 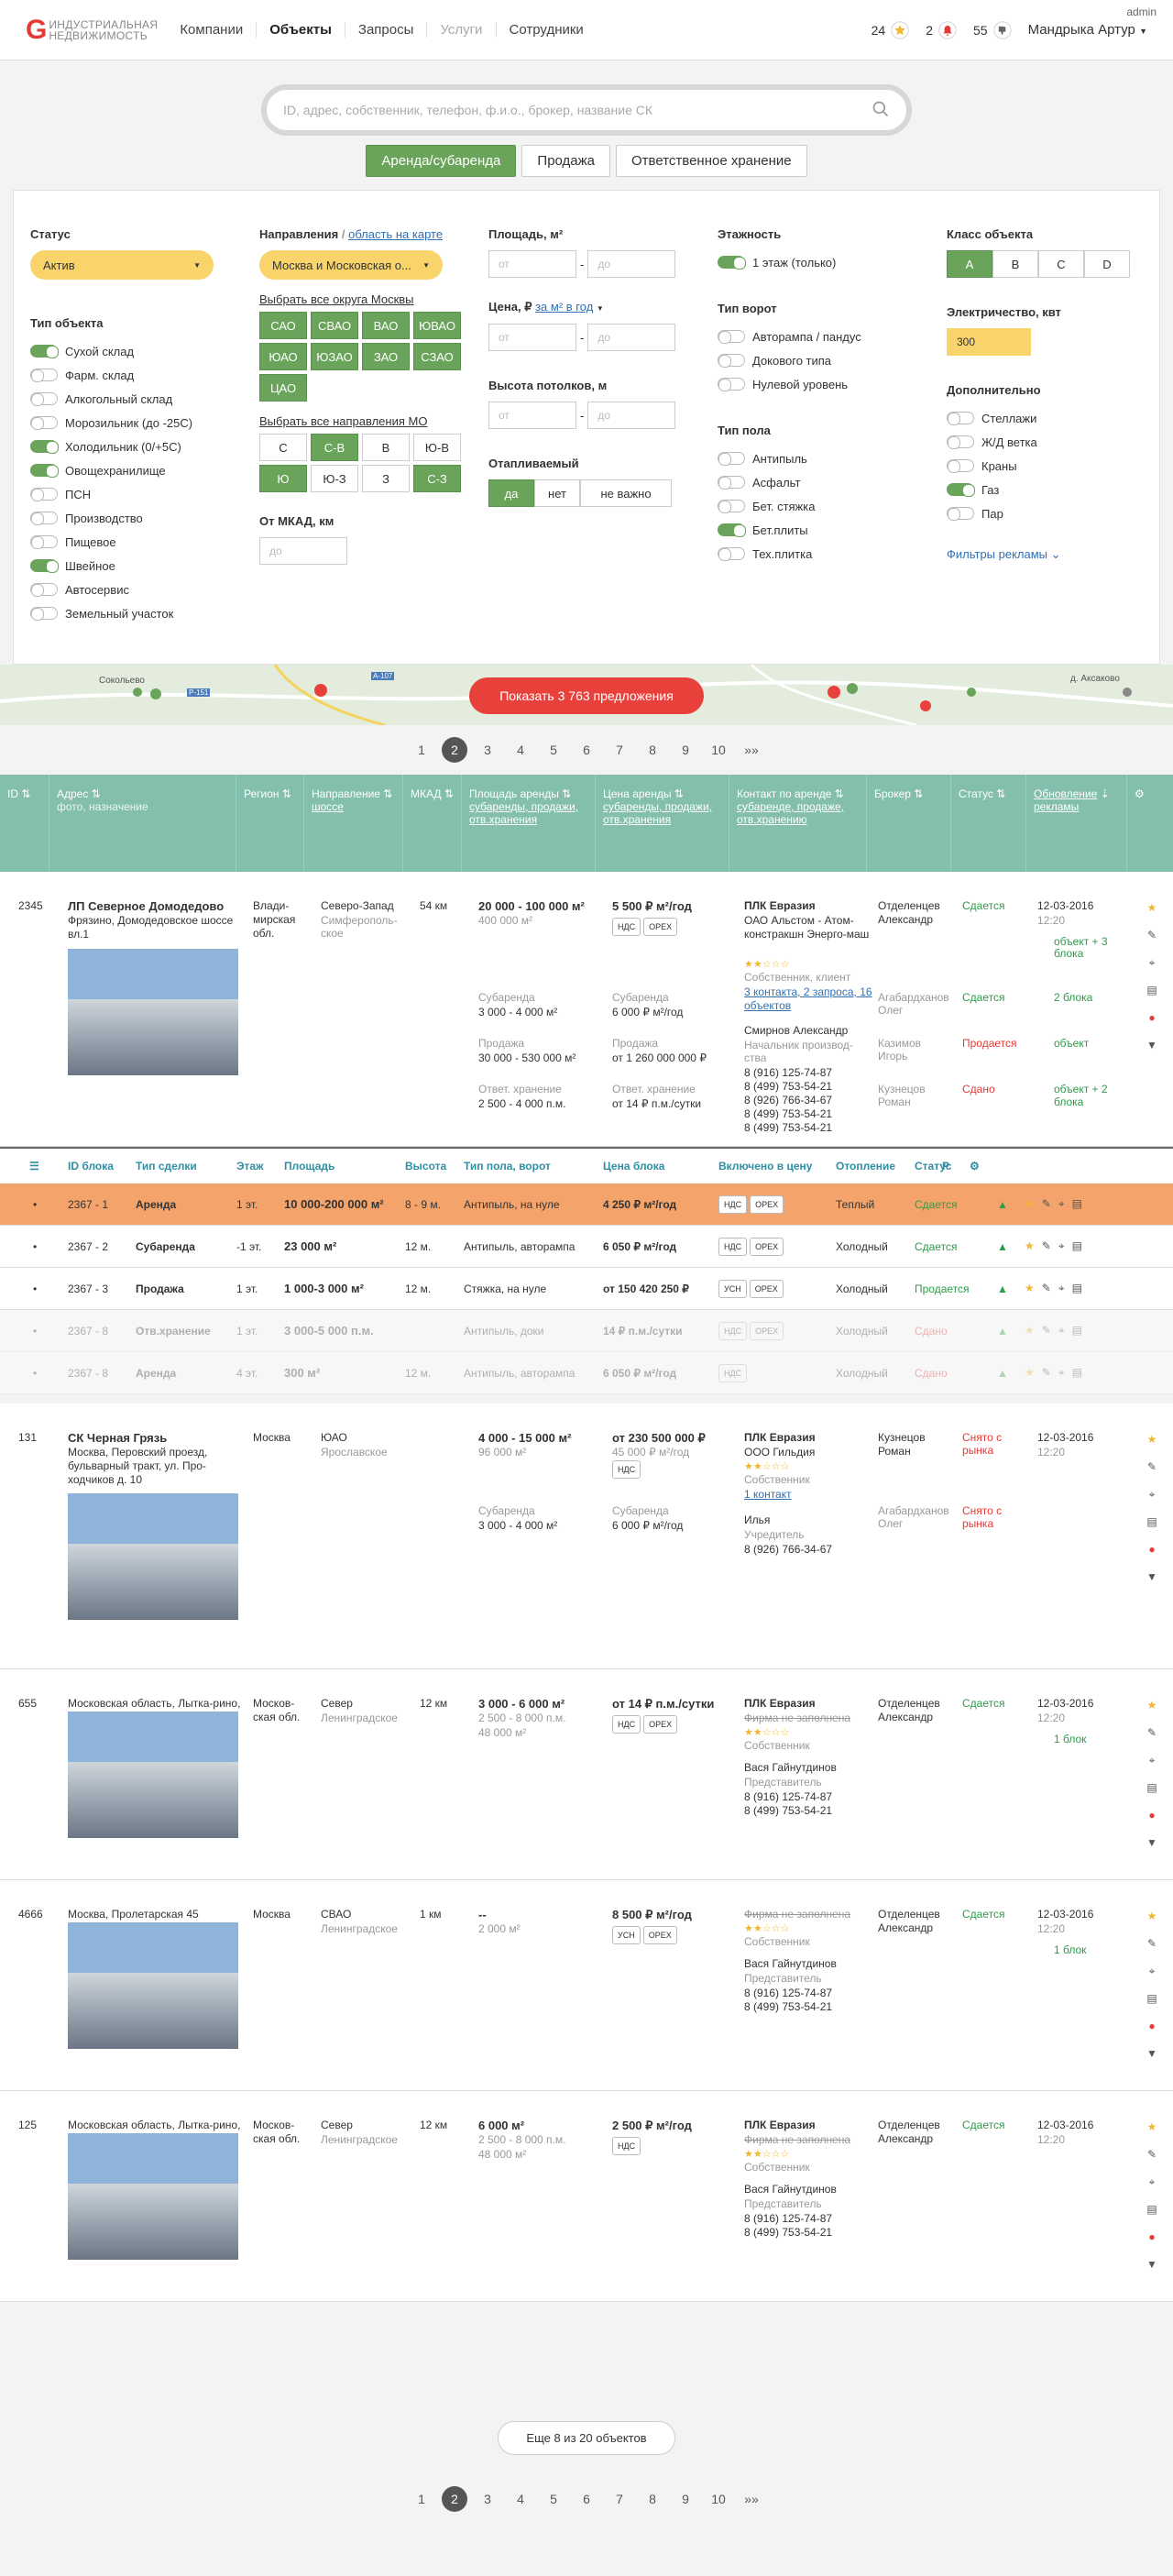 What do you see at coordinates (586, 2438) in the screenshot?
I see `load-more-button: Еще 8 из 20 объектов` at bounding box center [586, 2438].